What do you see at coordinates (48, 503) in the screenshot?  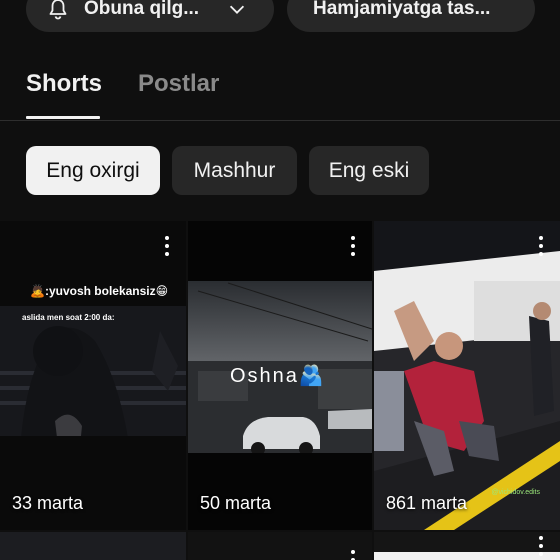 I see `view-count: 33 marta` at bounding box center [48, 503].